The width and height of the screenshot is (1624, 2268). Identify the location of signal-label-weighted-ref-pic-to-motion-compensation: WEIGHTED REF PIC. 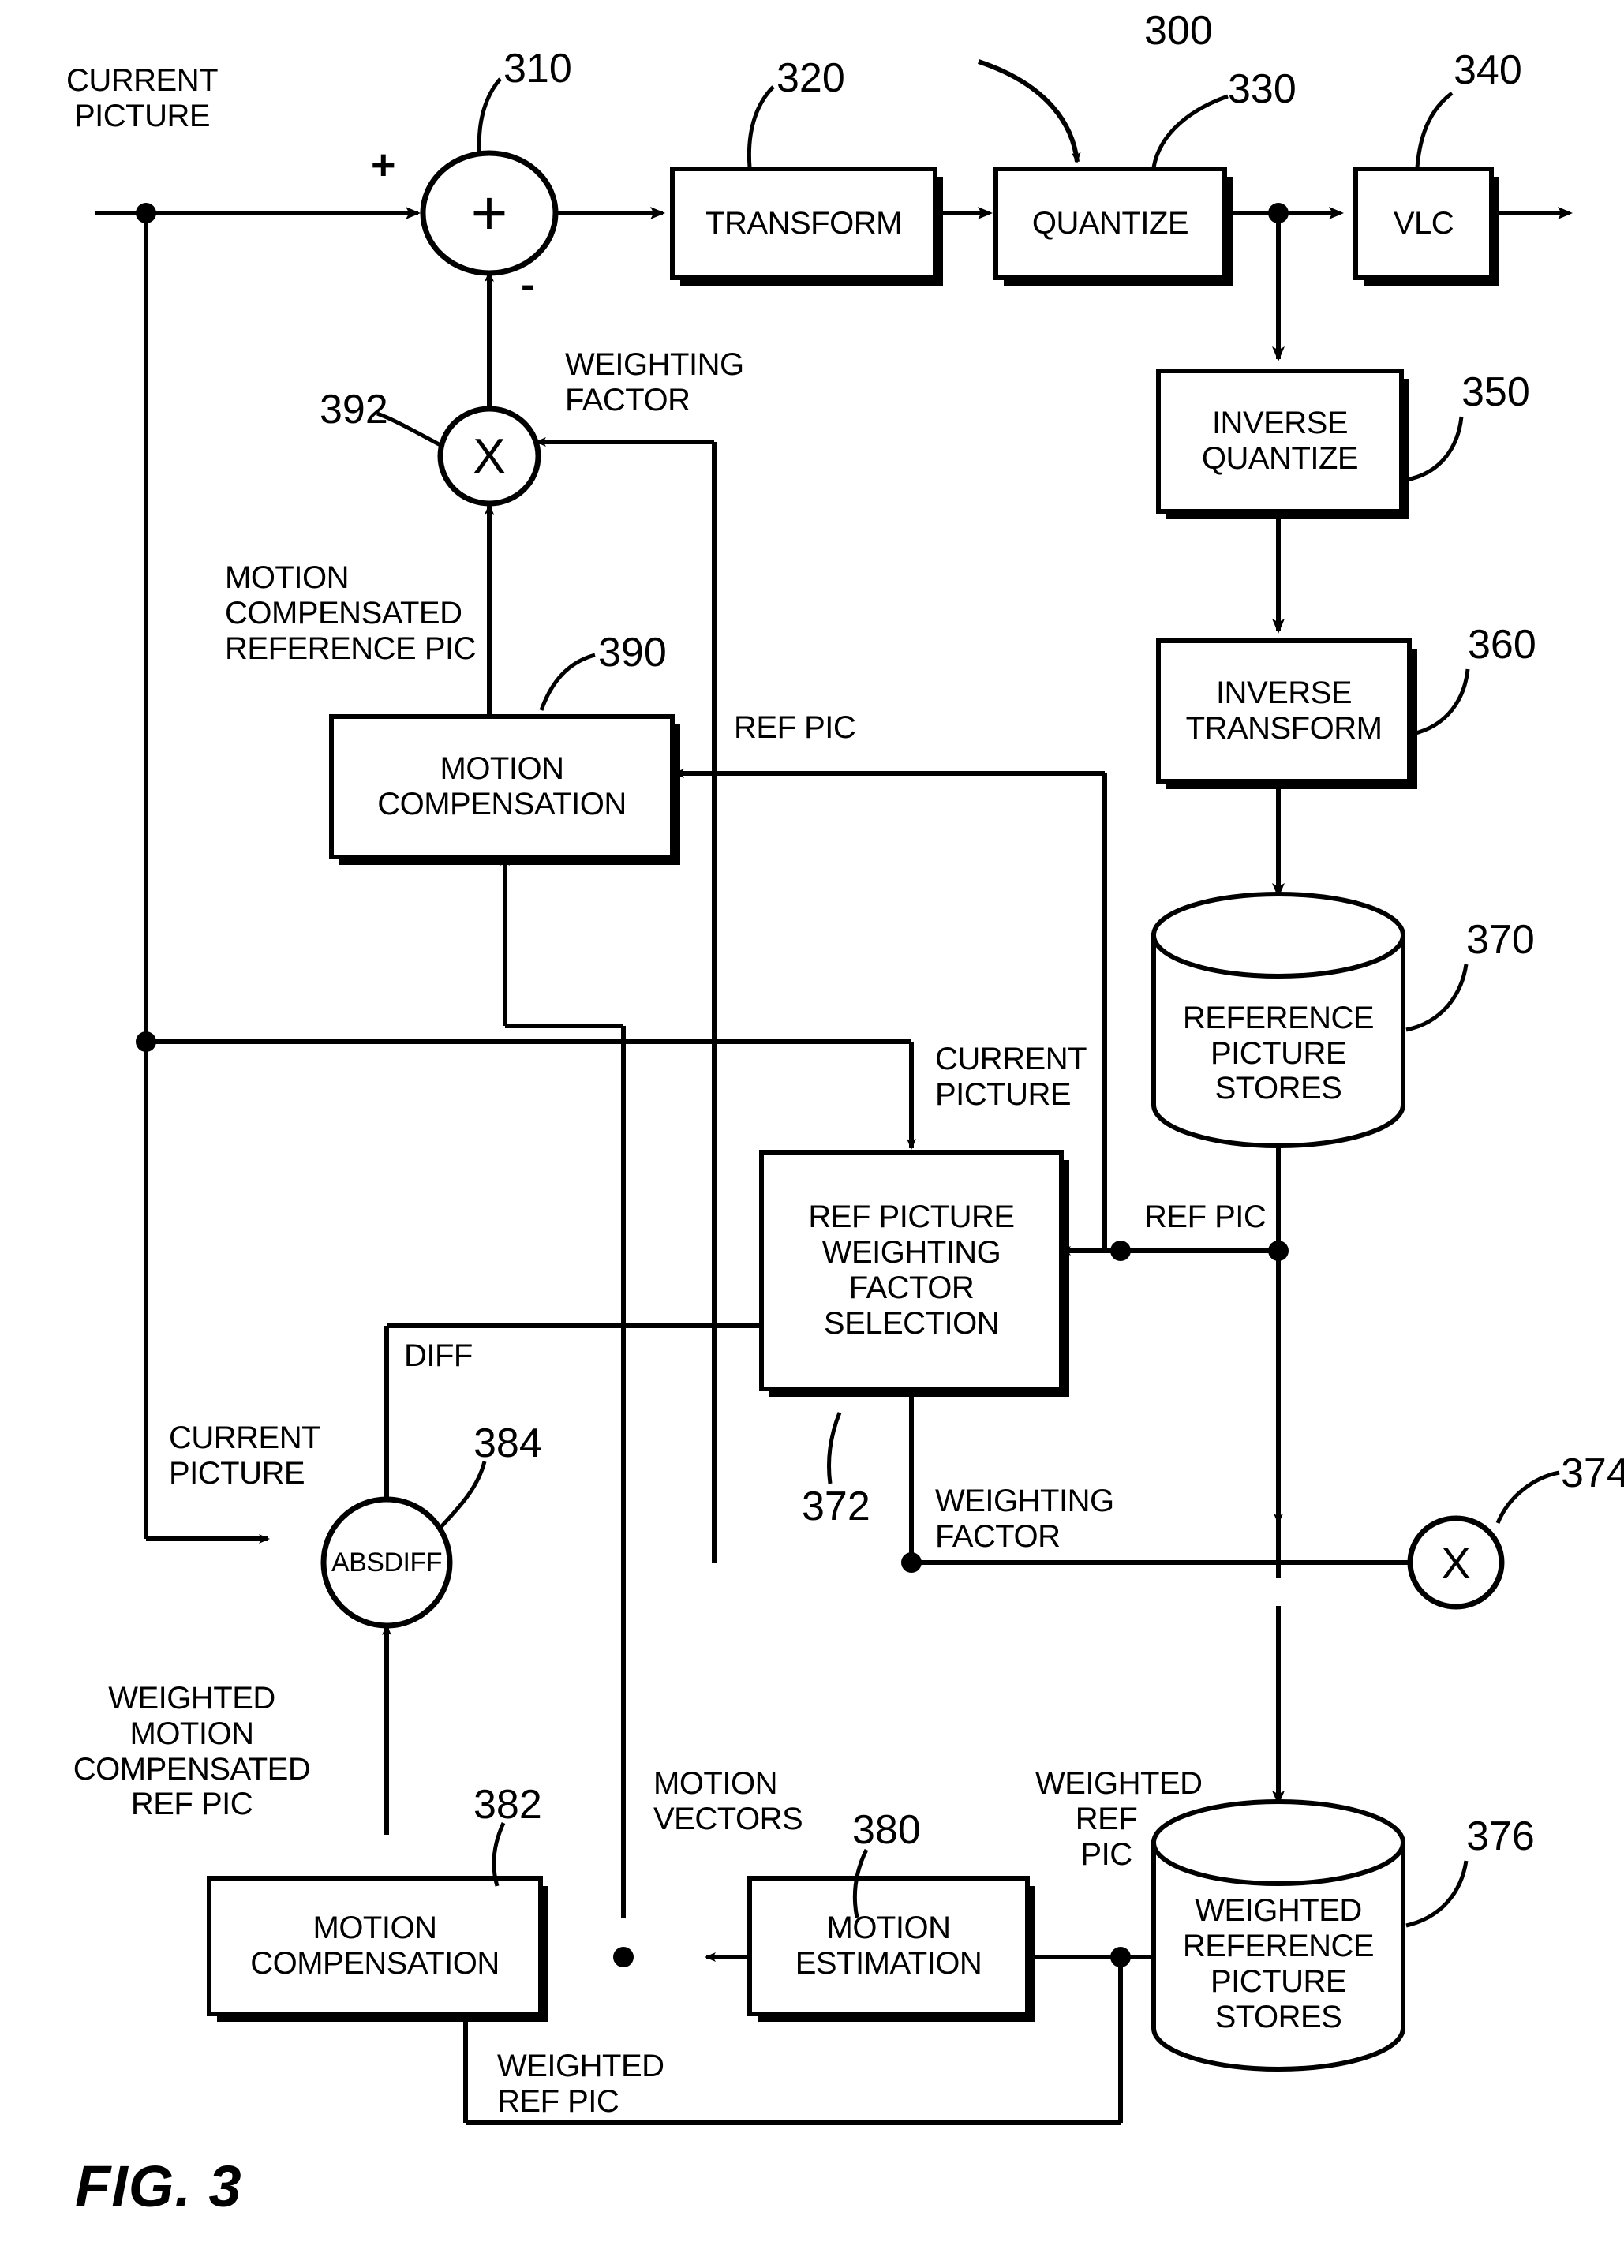
(580, 2084).